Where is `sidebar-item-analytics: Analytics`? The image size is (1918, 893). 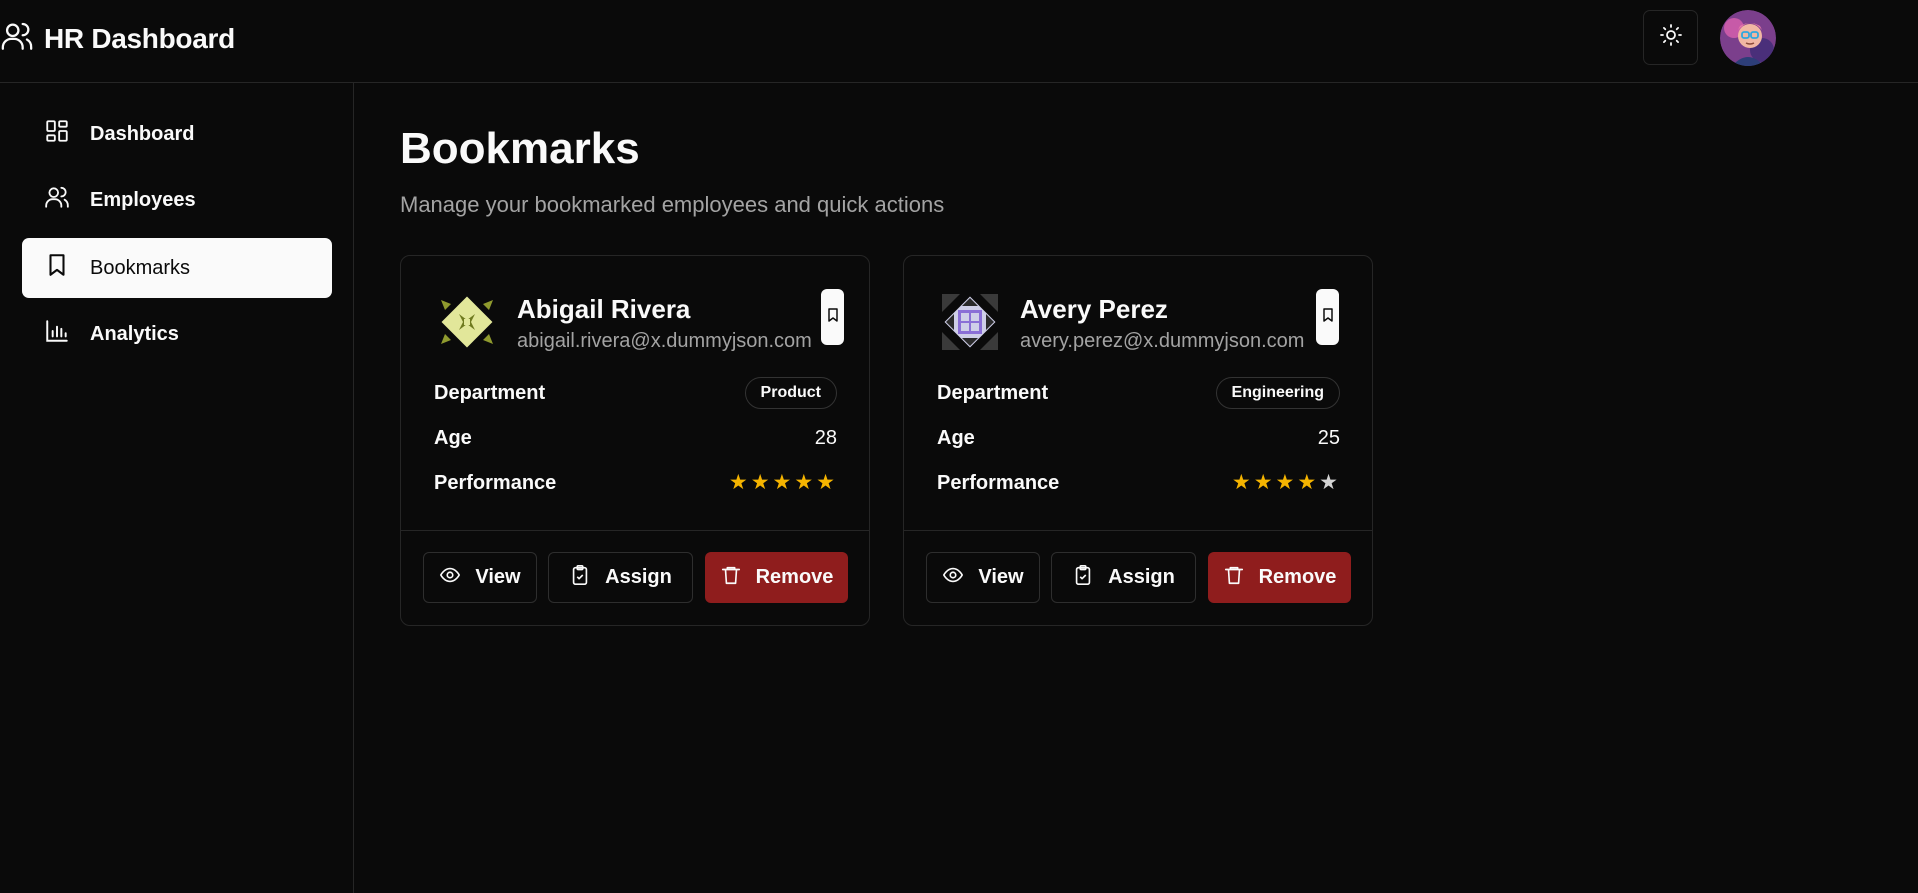 sidebar-item-analytics: Analytics is located at coordinates (177, 334).